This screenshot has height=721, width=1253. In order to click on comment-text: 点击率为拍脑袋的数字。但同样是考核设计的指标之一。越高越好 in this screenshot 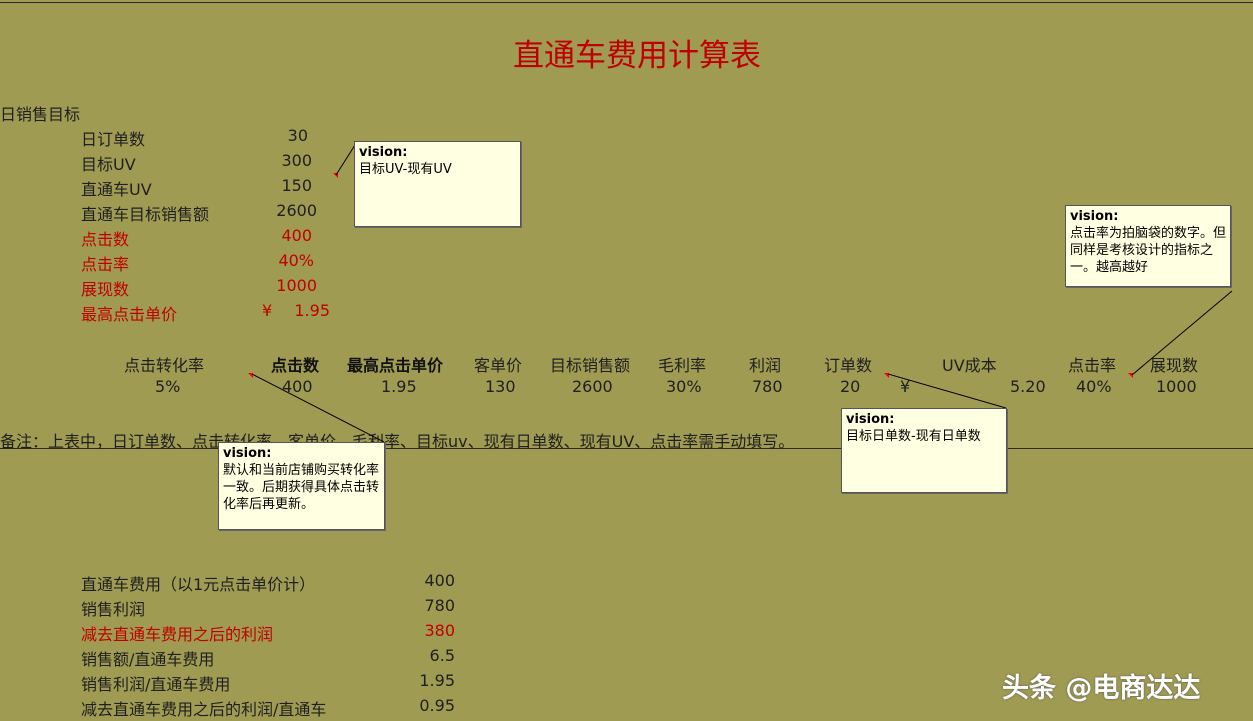, I will do `click(1148, 250)`.